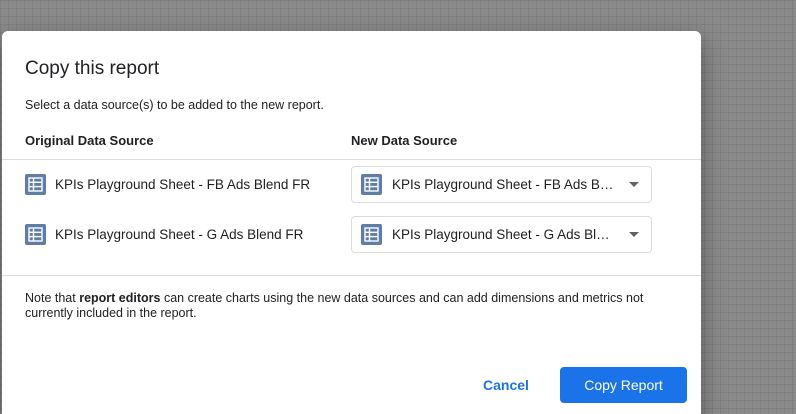 This screenshot has width=796, height=414. I want to click on original-source-row: KPIs Playground Sheet - FB Ads Blend FR, so click(167, 184).